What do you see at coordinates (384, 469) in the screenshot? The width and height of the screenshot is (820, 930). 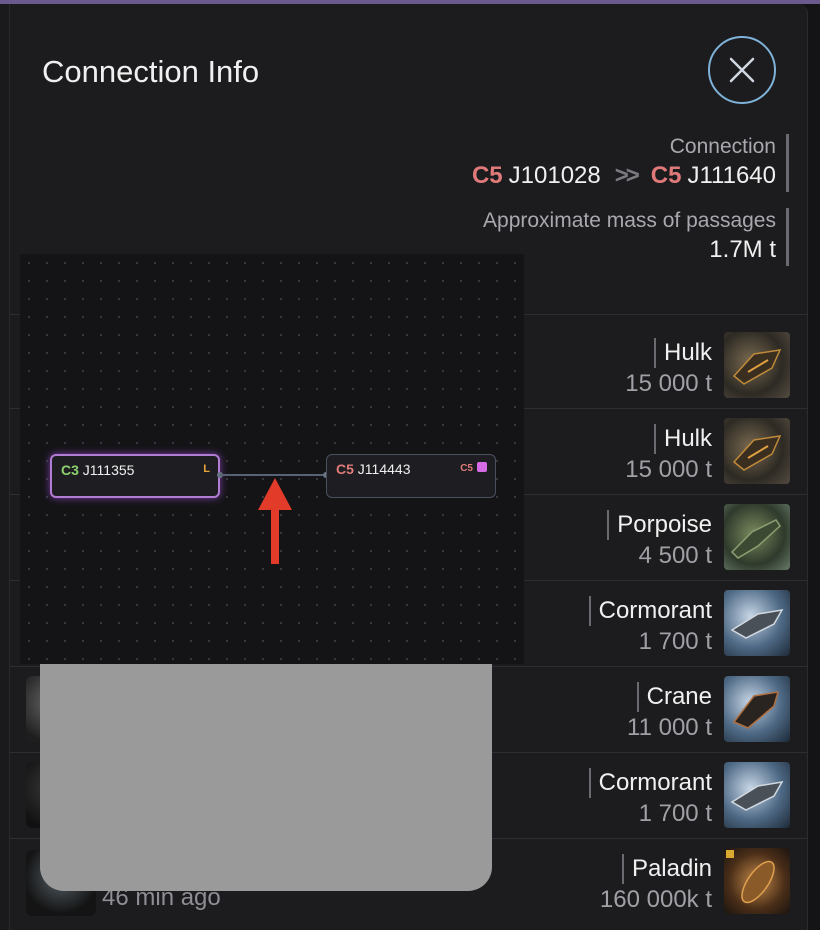 I see `node-b-system: J114443` at bounding box center [384, 469].